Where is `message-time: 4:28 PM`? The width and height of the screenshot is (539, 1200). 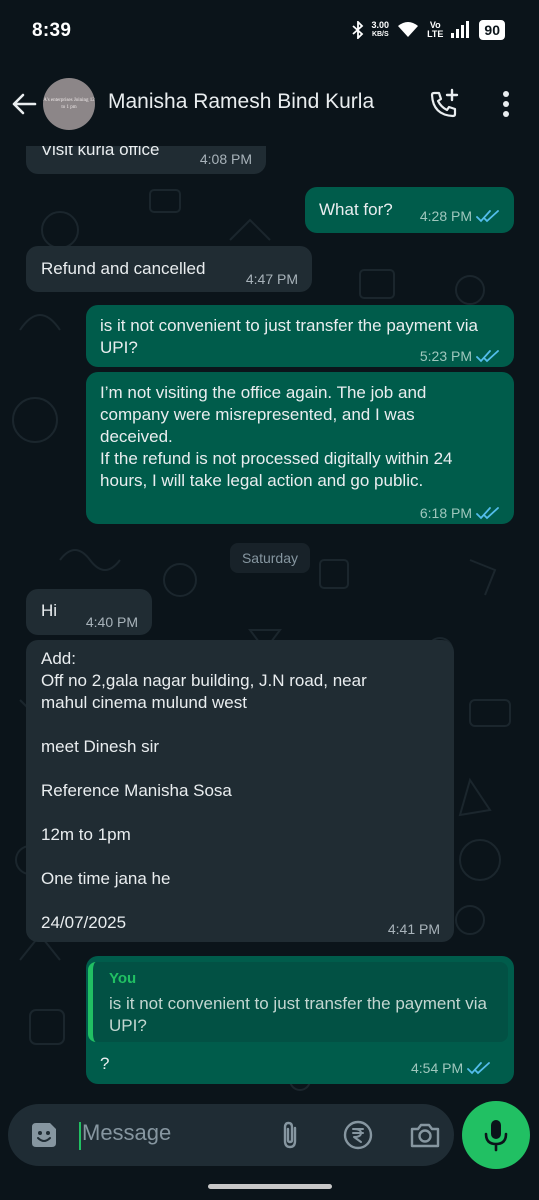 message-time: 4:28 PM is located at coordinates (445, 216).